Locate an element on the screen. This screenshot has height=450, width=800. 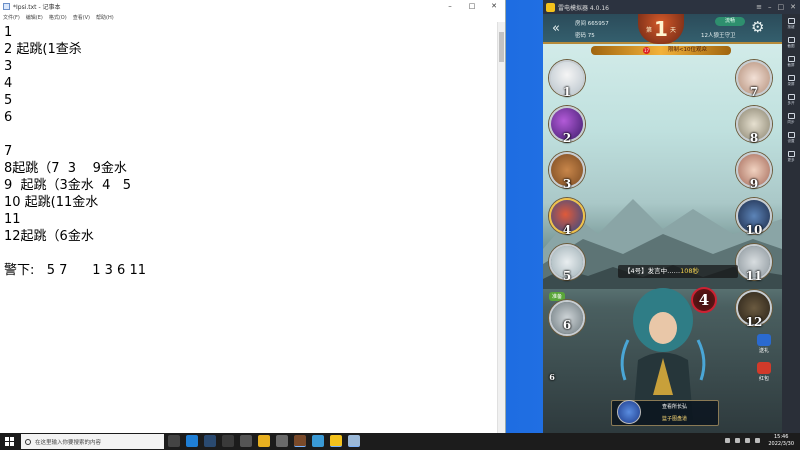
folder-icon is located at coordinates (264, 441).